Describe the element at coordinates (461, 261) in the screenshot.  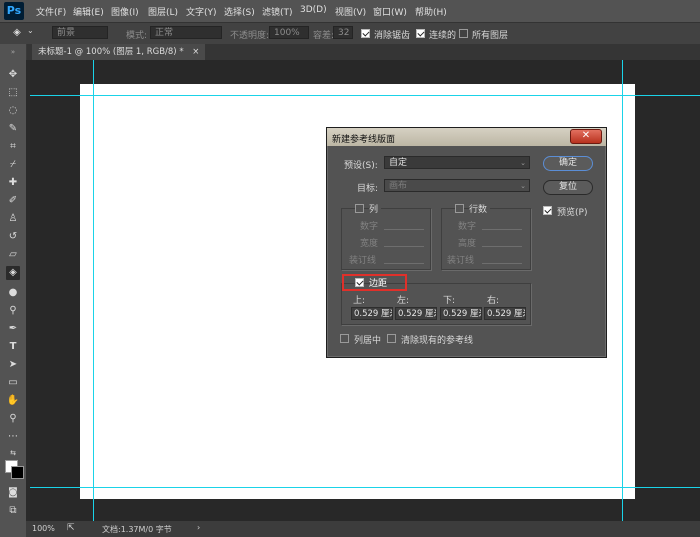
I see `rows-gutter-label: 装订线` at that location.